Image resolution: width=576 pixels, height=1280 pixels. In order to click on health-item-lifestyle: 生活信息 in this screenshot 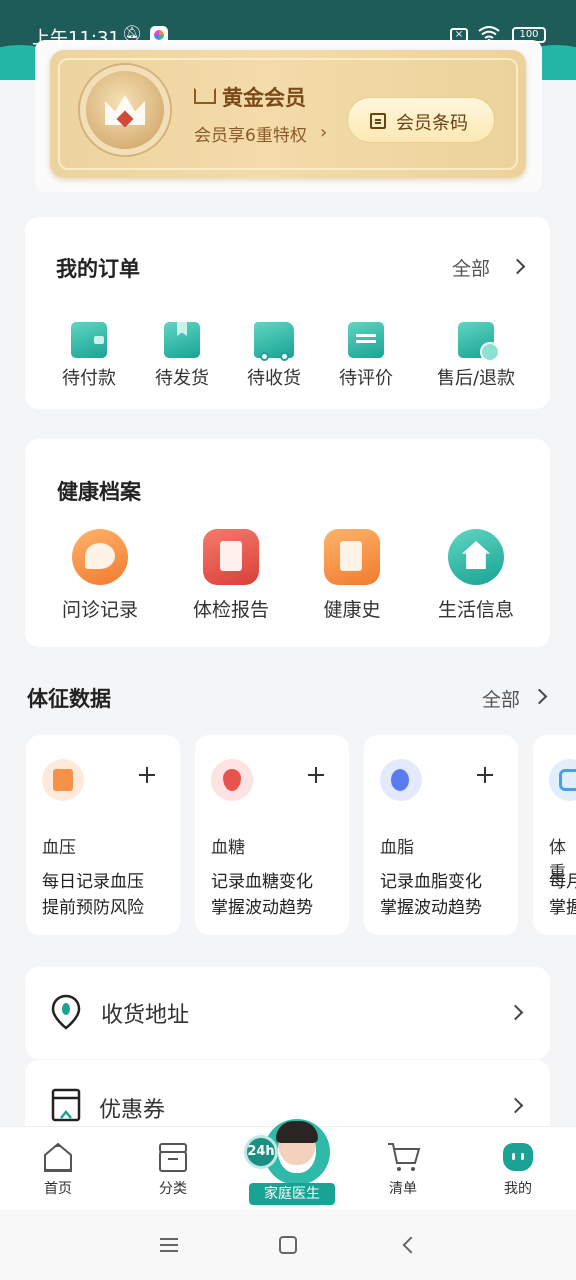, I will do `click(476, 575)`.